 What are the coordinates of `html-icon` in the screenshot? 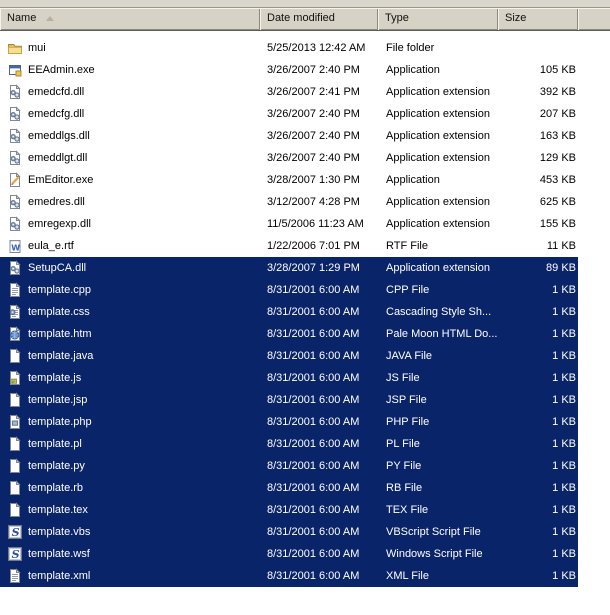 It's located at (15, 334).